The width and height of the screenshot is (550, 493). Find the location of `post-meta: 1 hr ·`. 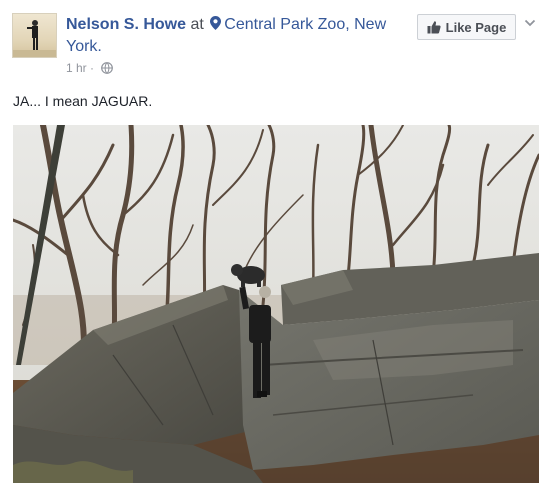

post-meta: 1 hr · is located at coordinates (90, 68).